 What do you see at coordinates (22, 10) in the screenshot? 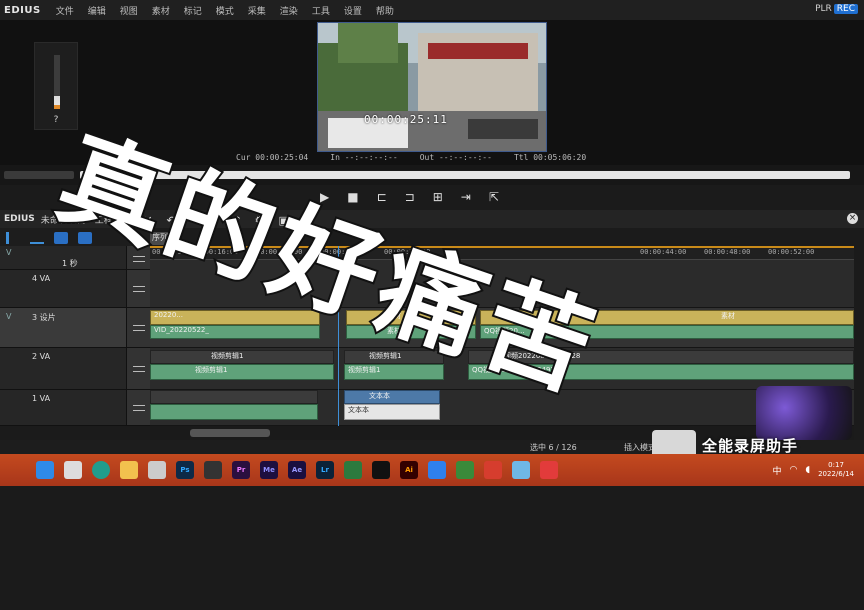
I see `app-logo: EDIUS` at bounding box center [22, 10].